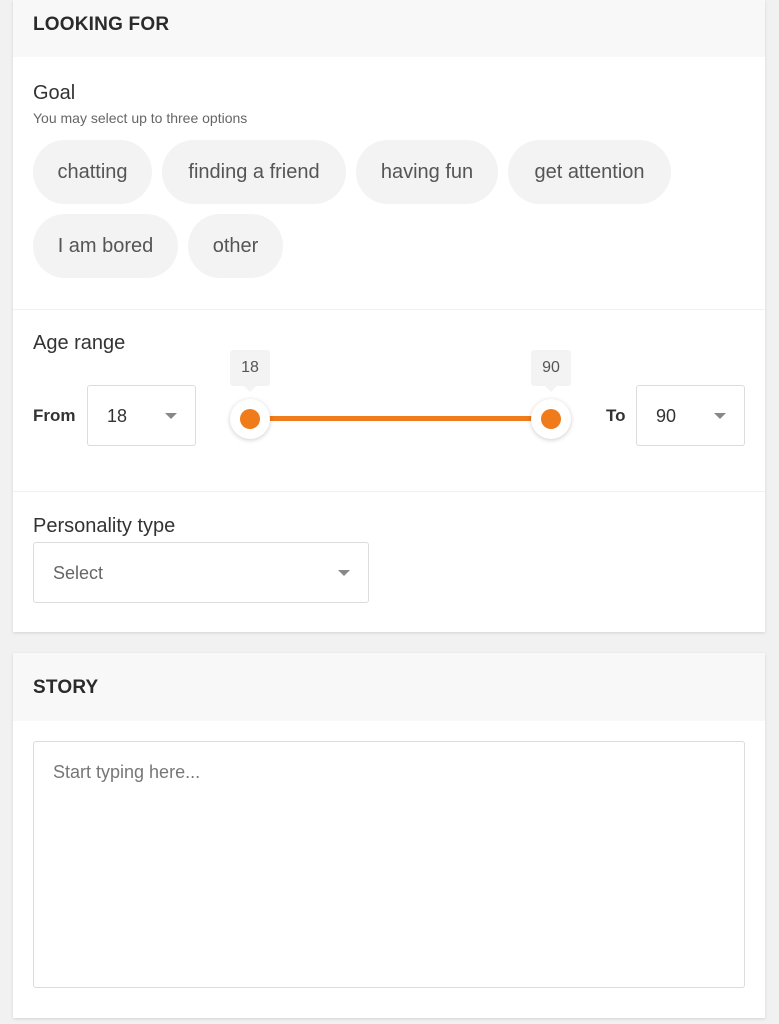 This screenshot has width=779, height=1024. I want to click on looking-for-title: LOOKING FOR, so click(101, 24).